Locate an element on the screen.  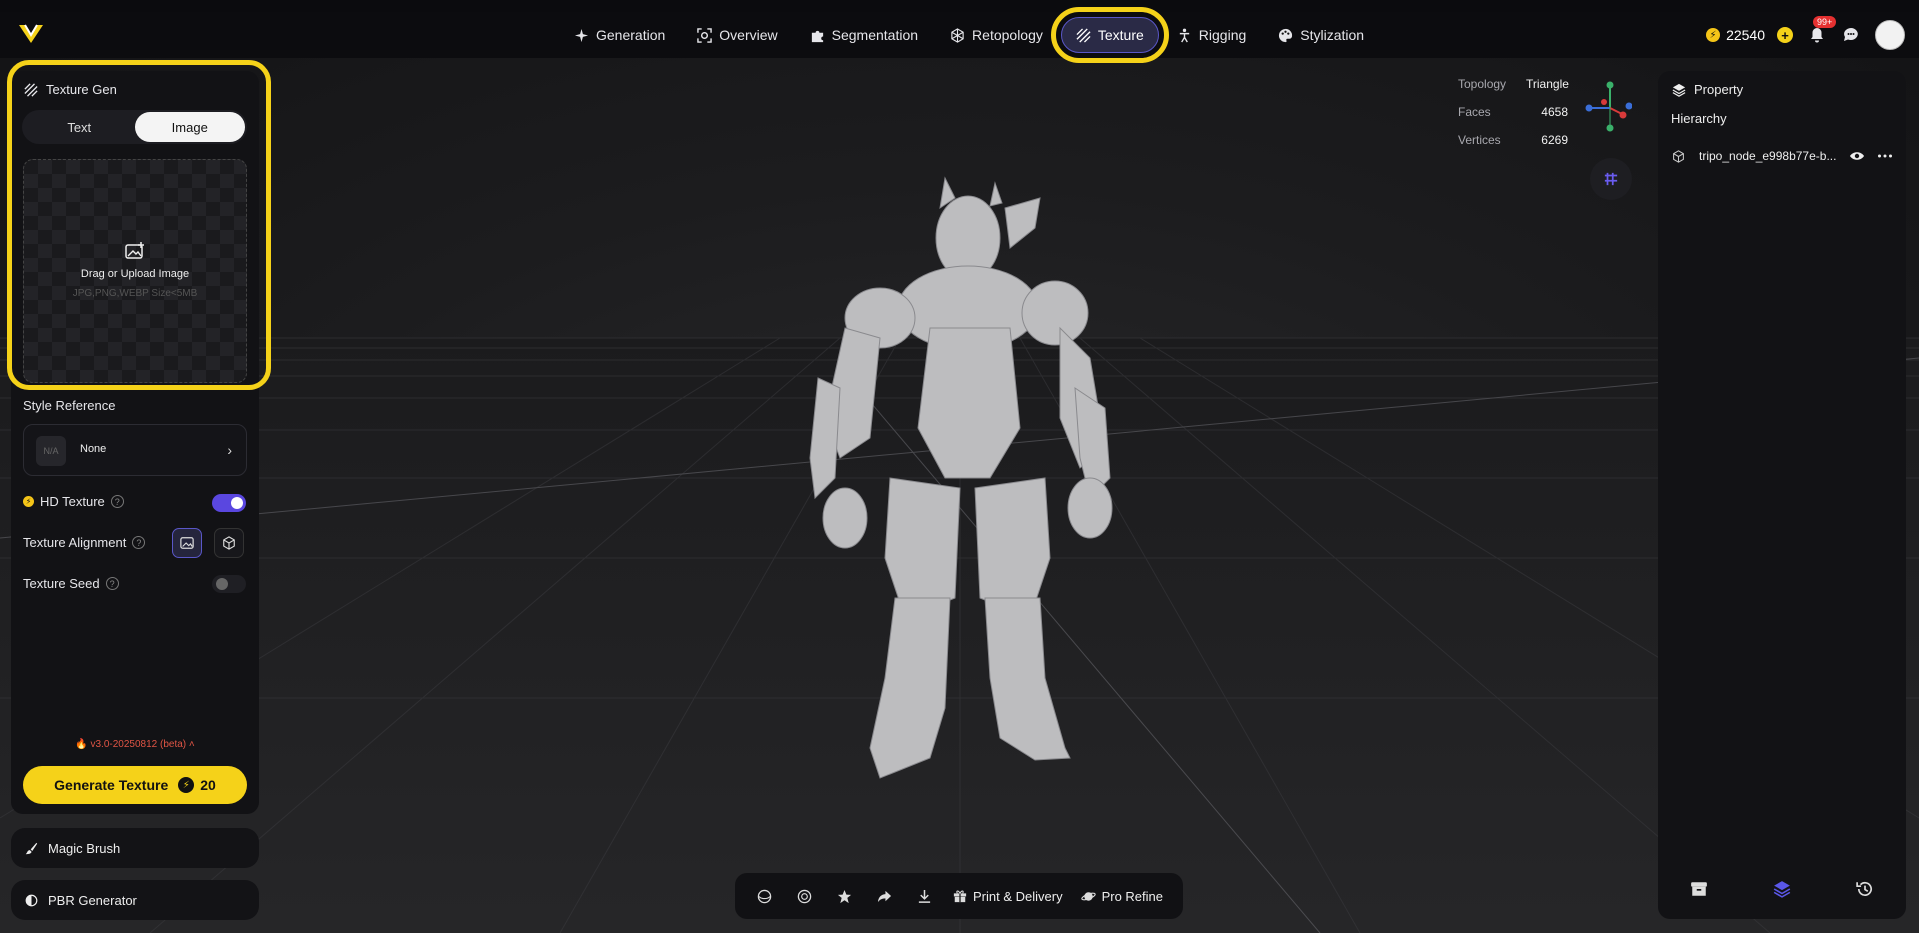
layers-icon is located at coordinates (1782, 889).